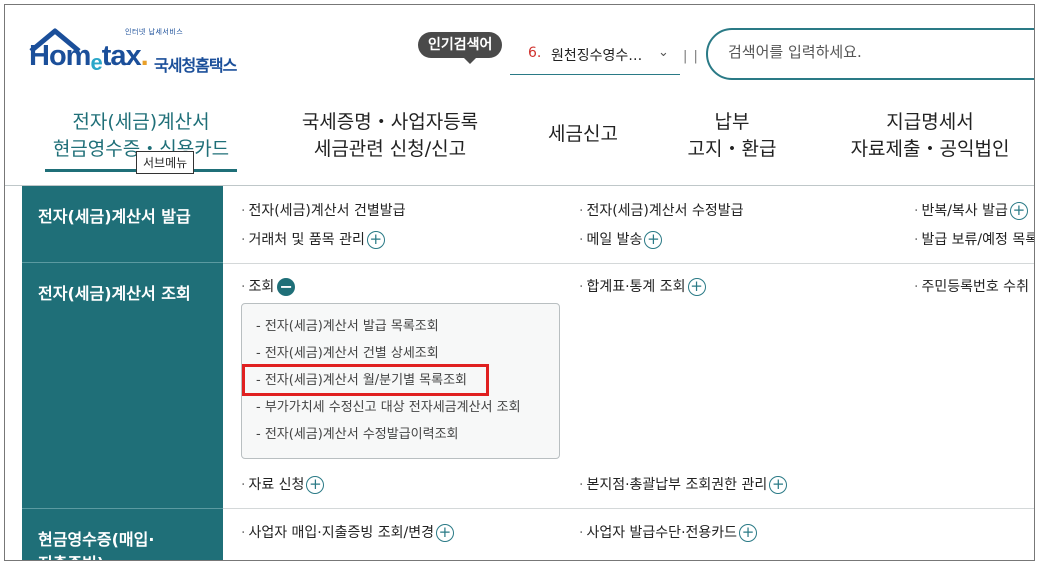 The width and height of the screenshot is (1039, 565). What do you see at coordinates (323, 211) in the screenshot?
I see `link-single-issue: · 전자(세금)계산서 건별발급` at bounding box center [323, 211].